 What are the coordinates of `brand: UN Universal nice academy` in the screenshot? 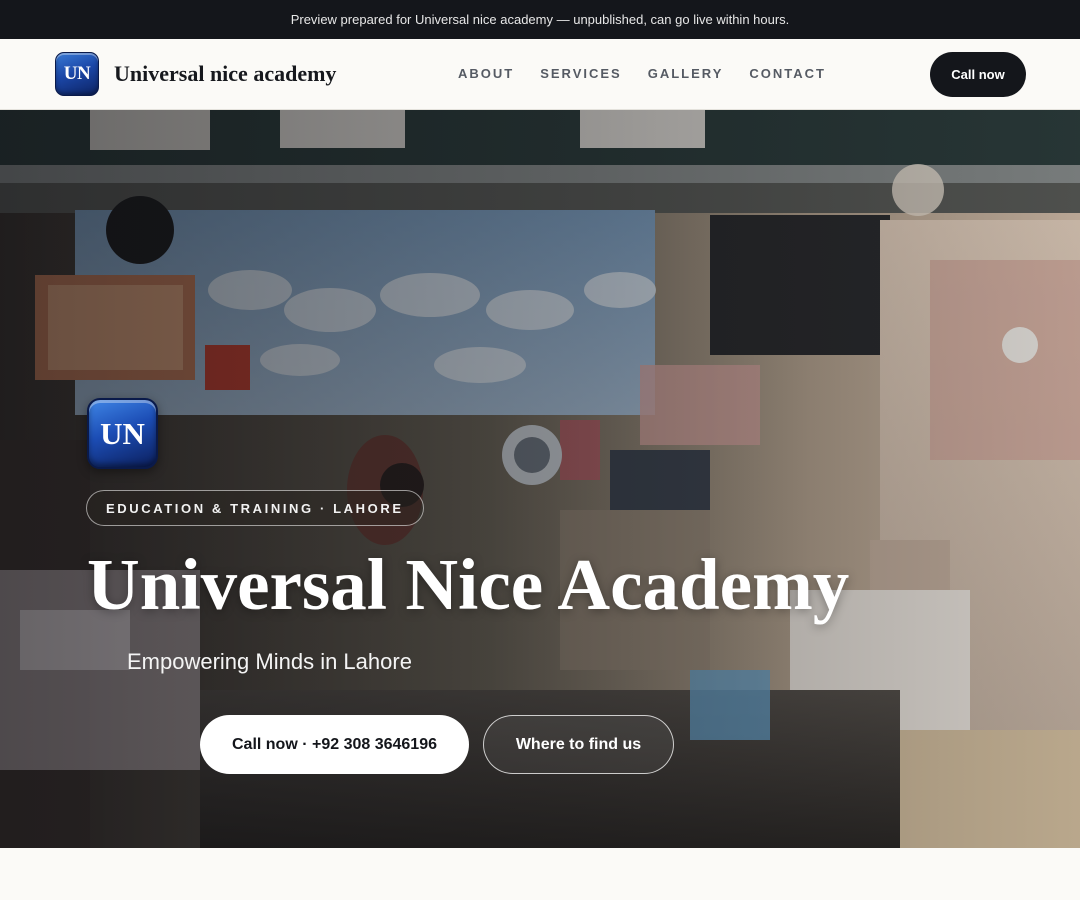 It's located at (195, 74).